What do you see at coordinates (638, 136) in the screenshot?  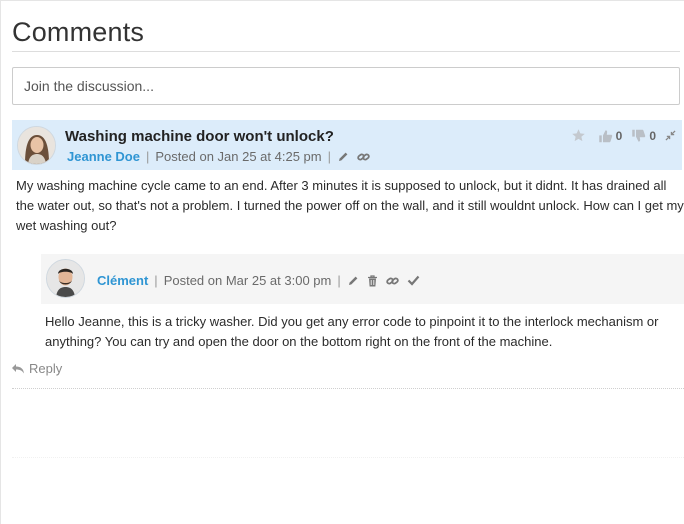 I see `thumbs-down-icon` at bounding box center [638, 136].